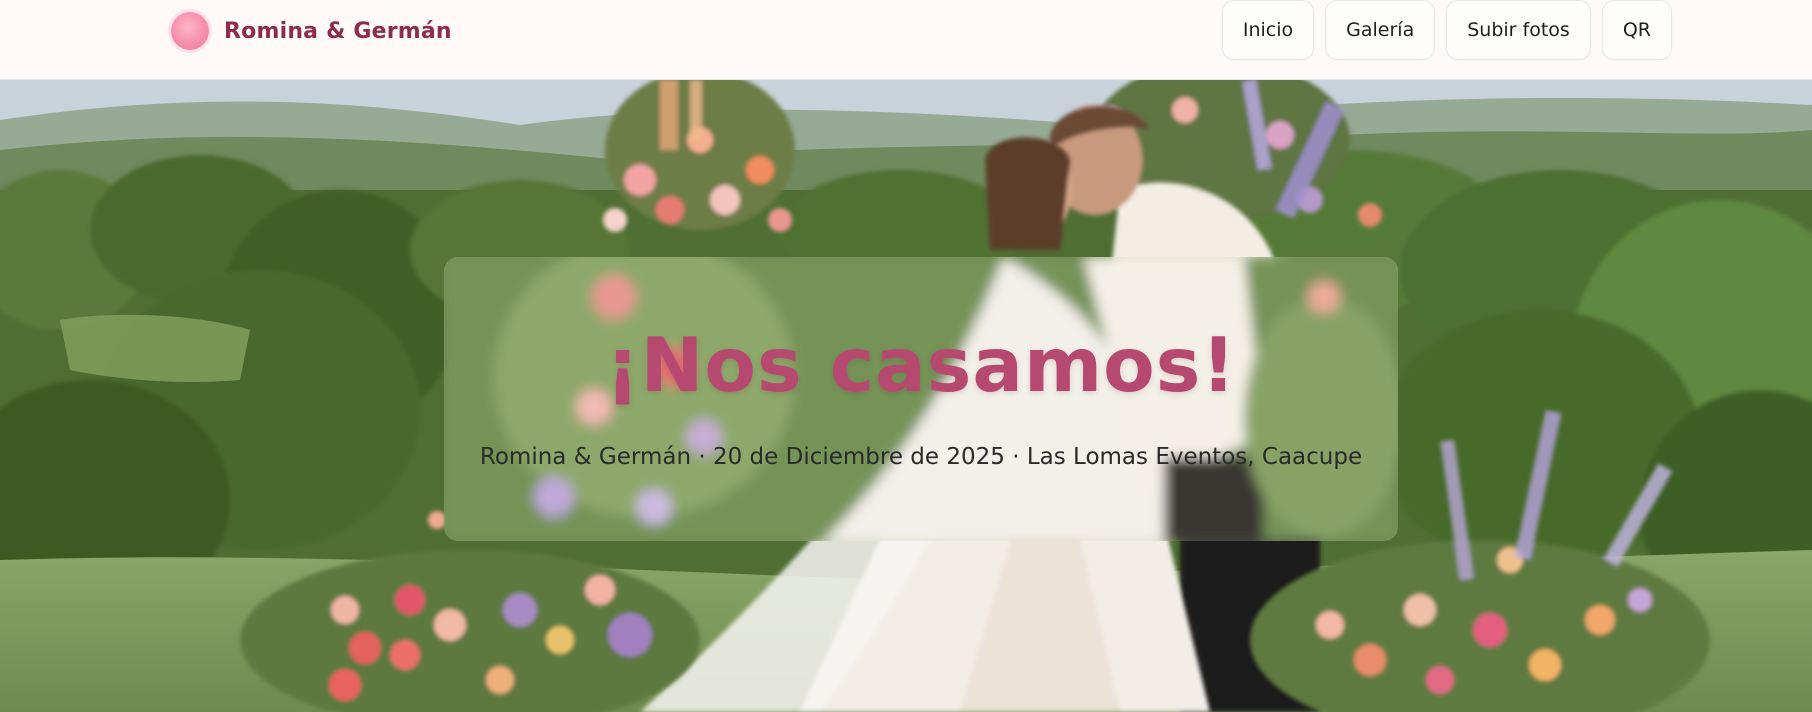 The width and height of the screenshot is (1812, 712). I want to click on main-nav: Inicio Galería Subir fotos QR, so click(1446, 30).